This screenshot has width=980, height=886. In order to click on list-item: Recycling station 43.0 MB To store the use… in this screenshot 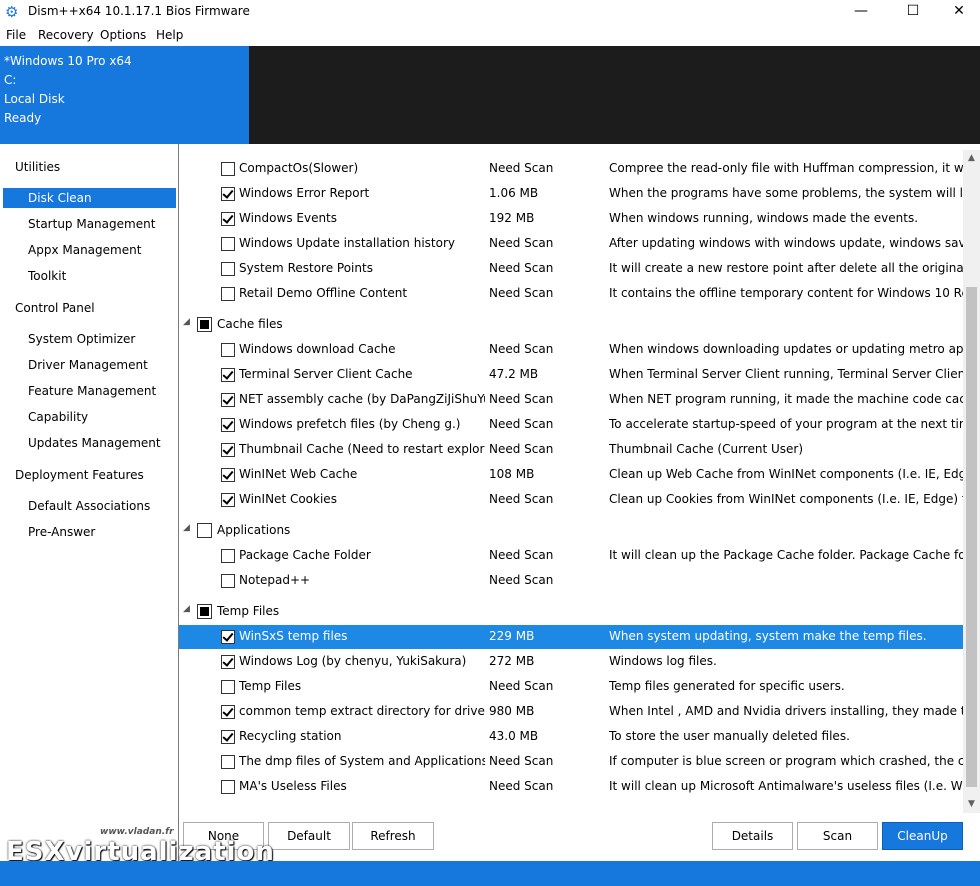, I will do `click(573, 737)`.